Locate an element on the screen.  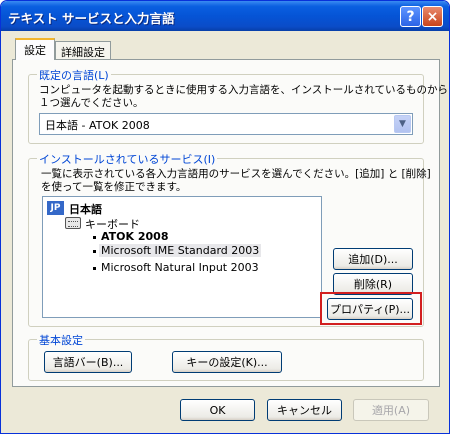
default-language-description-1: コンピュータを起動するときに使用する入力言語を、インストールされているものから is located at coordinates (243, 90).